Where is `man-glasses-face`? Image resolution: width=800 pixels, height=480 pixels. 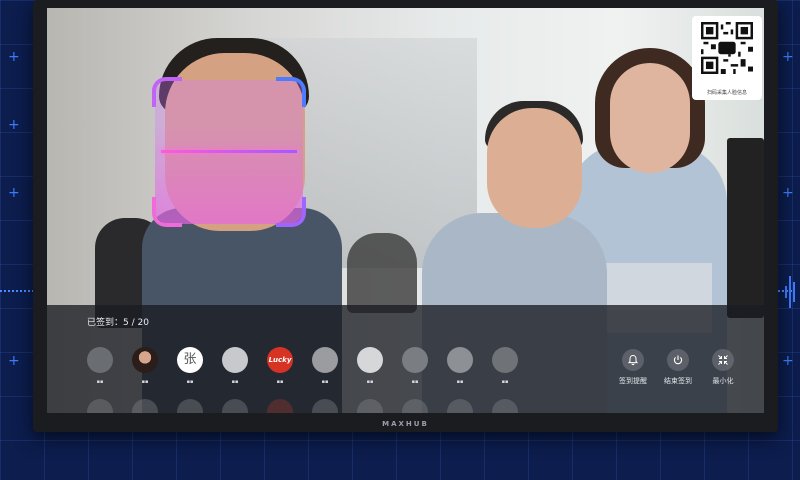
man-glasses-face is located at coordinates (534, 168).